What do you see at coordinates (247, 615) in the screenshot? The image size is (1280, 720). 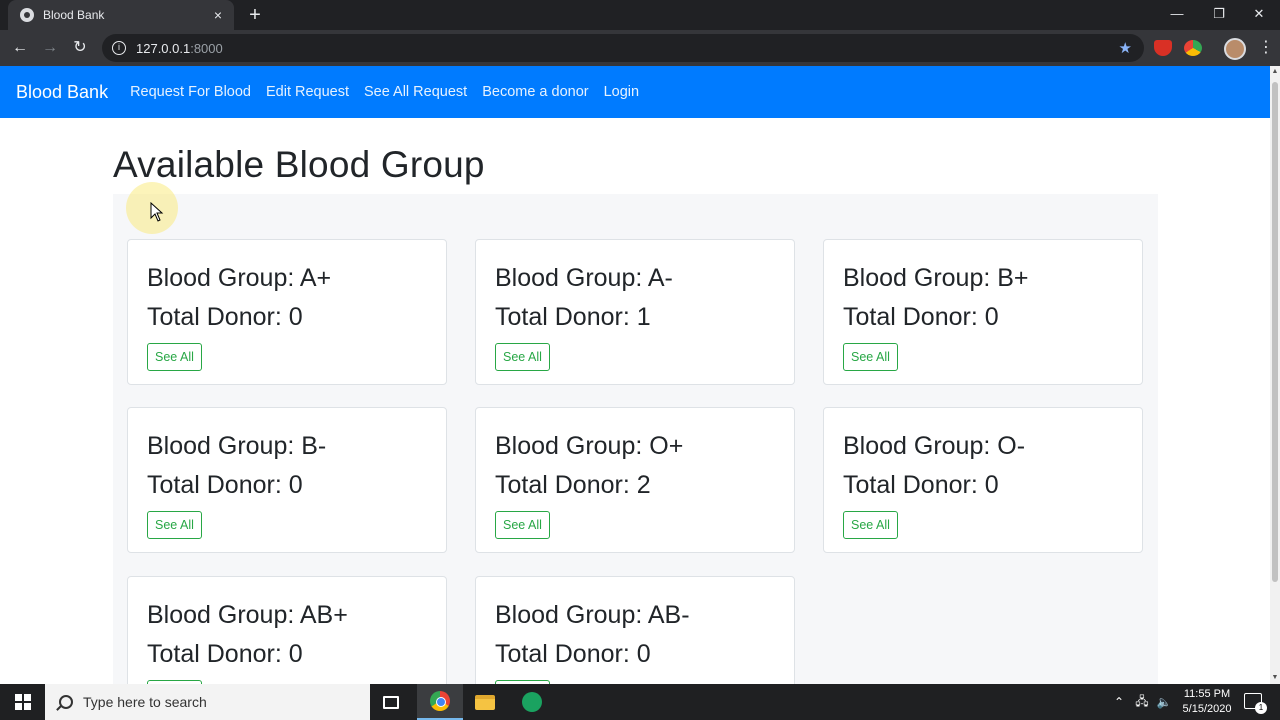 I see `blood-group-label: Blood Group: AB+` at bounding box center [247, 615].